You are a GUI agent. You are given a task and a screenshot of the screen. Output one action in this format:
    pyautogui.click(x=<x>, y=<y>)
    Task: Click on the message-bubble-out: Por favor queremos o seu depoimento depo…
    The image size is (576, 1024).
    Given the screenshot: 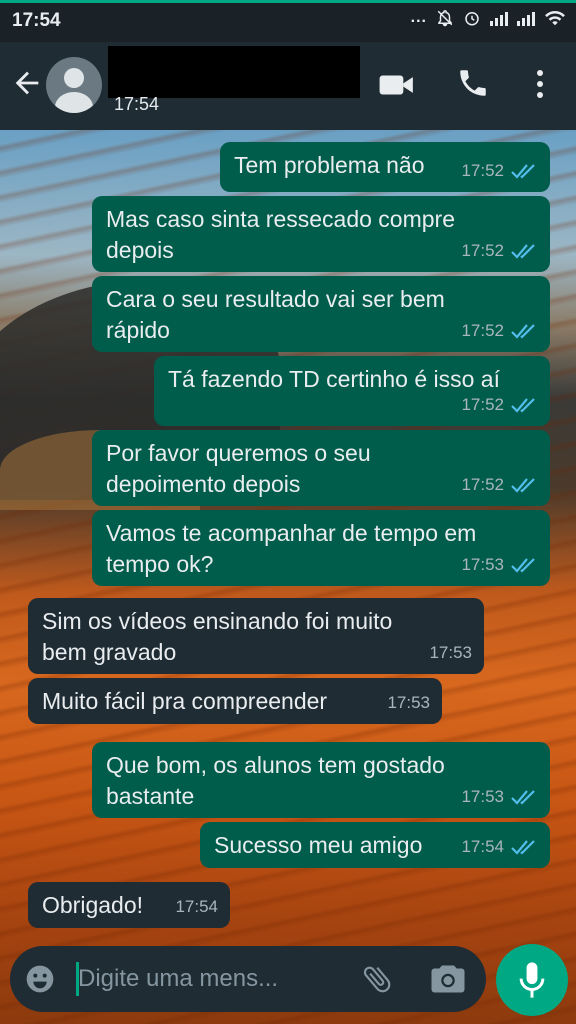 What is the action you would take?
    pyautogui.click(x=321, y=468)
    